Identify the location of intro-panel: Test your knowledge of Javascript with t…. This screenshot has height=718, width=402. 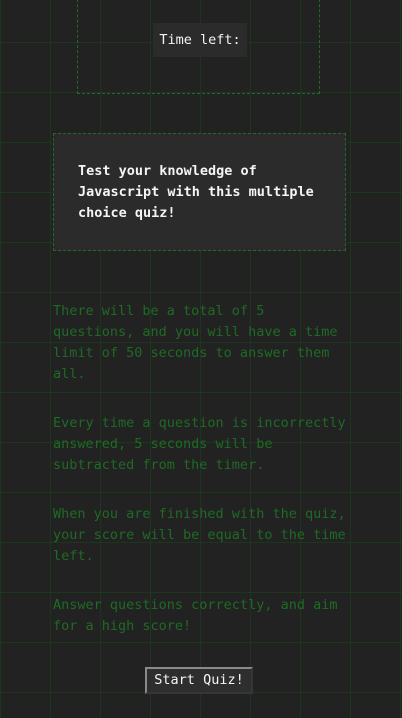
(199, 192).